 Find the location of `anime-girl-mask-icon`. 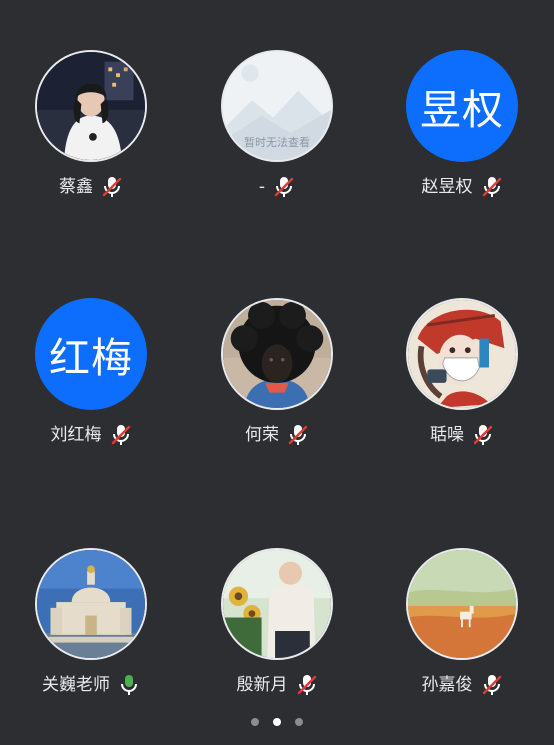

anime-girl-mask-icon is located at coordinates (462, 354).